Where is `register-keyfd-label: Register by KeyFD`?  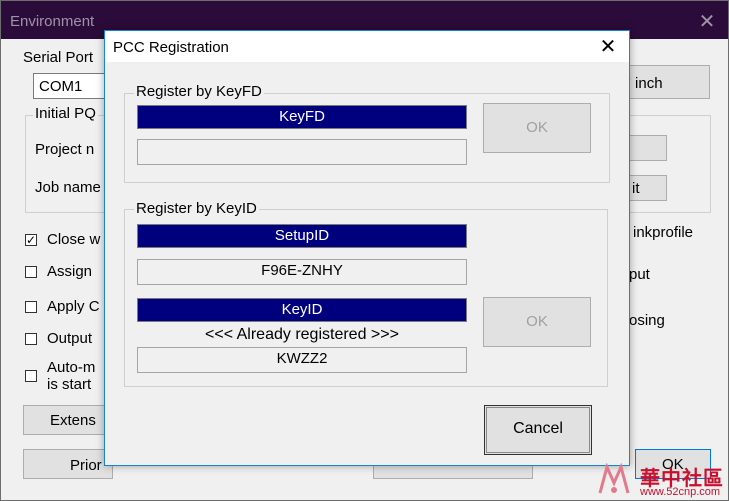
register-keyfd-label: Register by KeyFD is located at coordinates (199, 91).